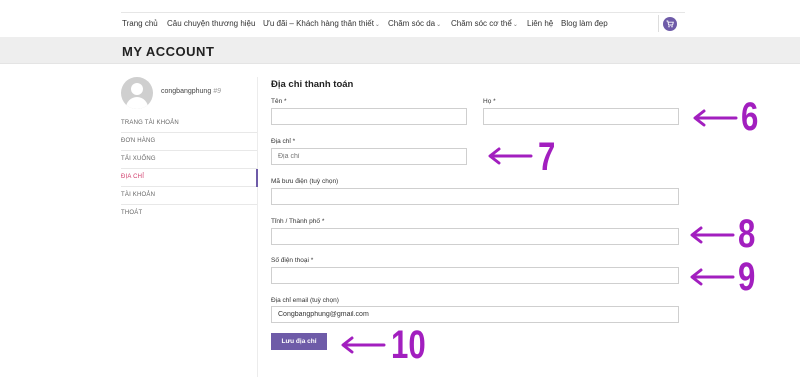 Image resolution: width=800 pixels, height=377 pixels. Describe the element at coordinates (408, 345) in the screenshot. I see `step-10-label: 10` at that location.